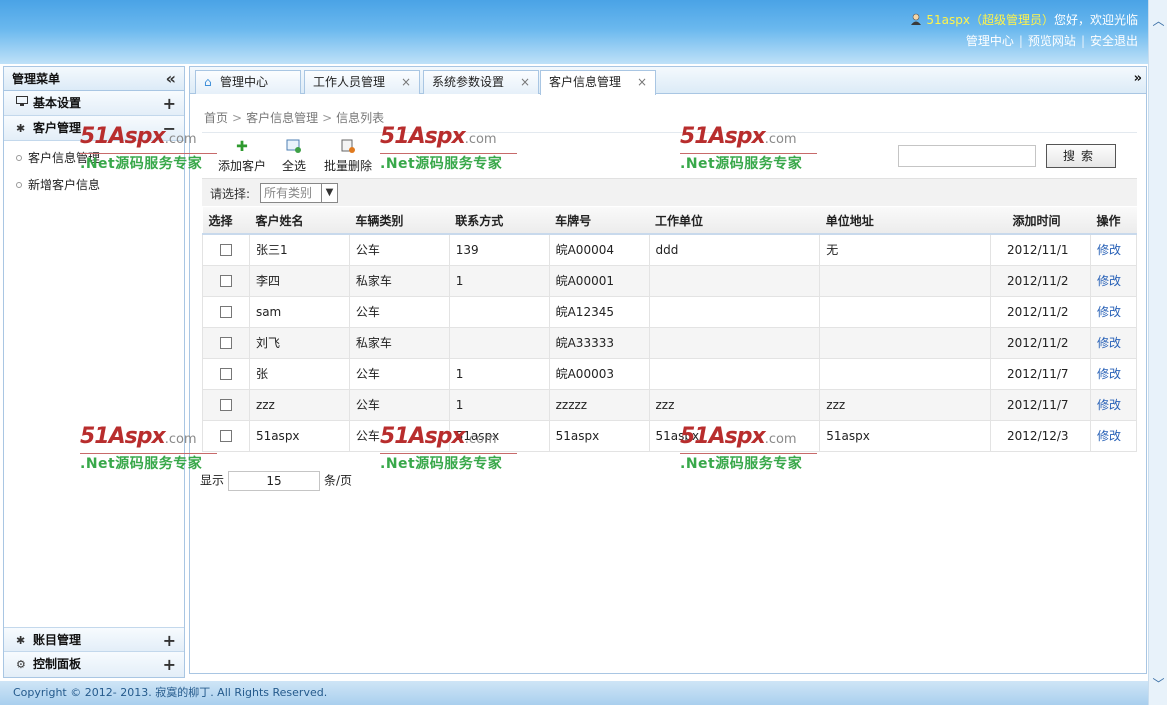 The image size is (1167, 705). Describe the element at coordinates (499, 249) in the screenshot. I see `cell-contact: 139` at that location.